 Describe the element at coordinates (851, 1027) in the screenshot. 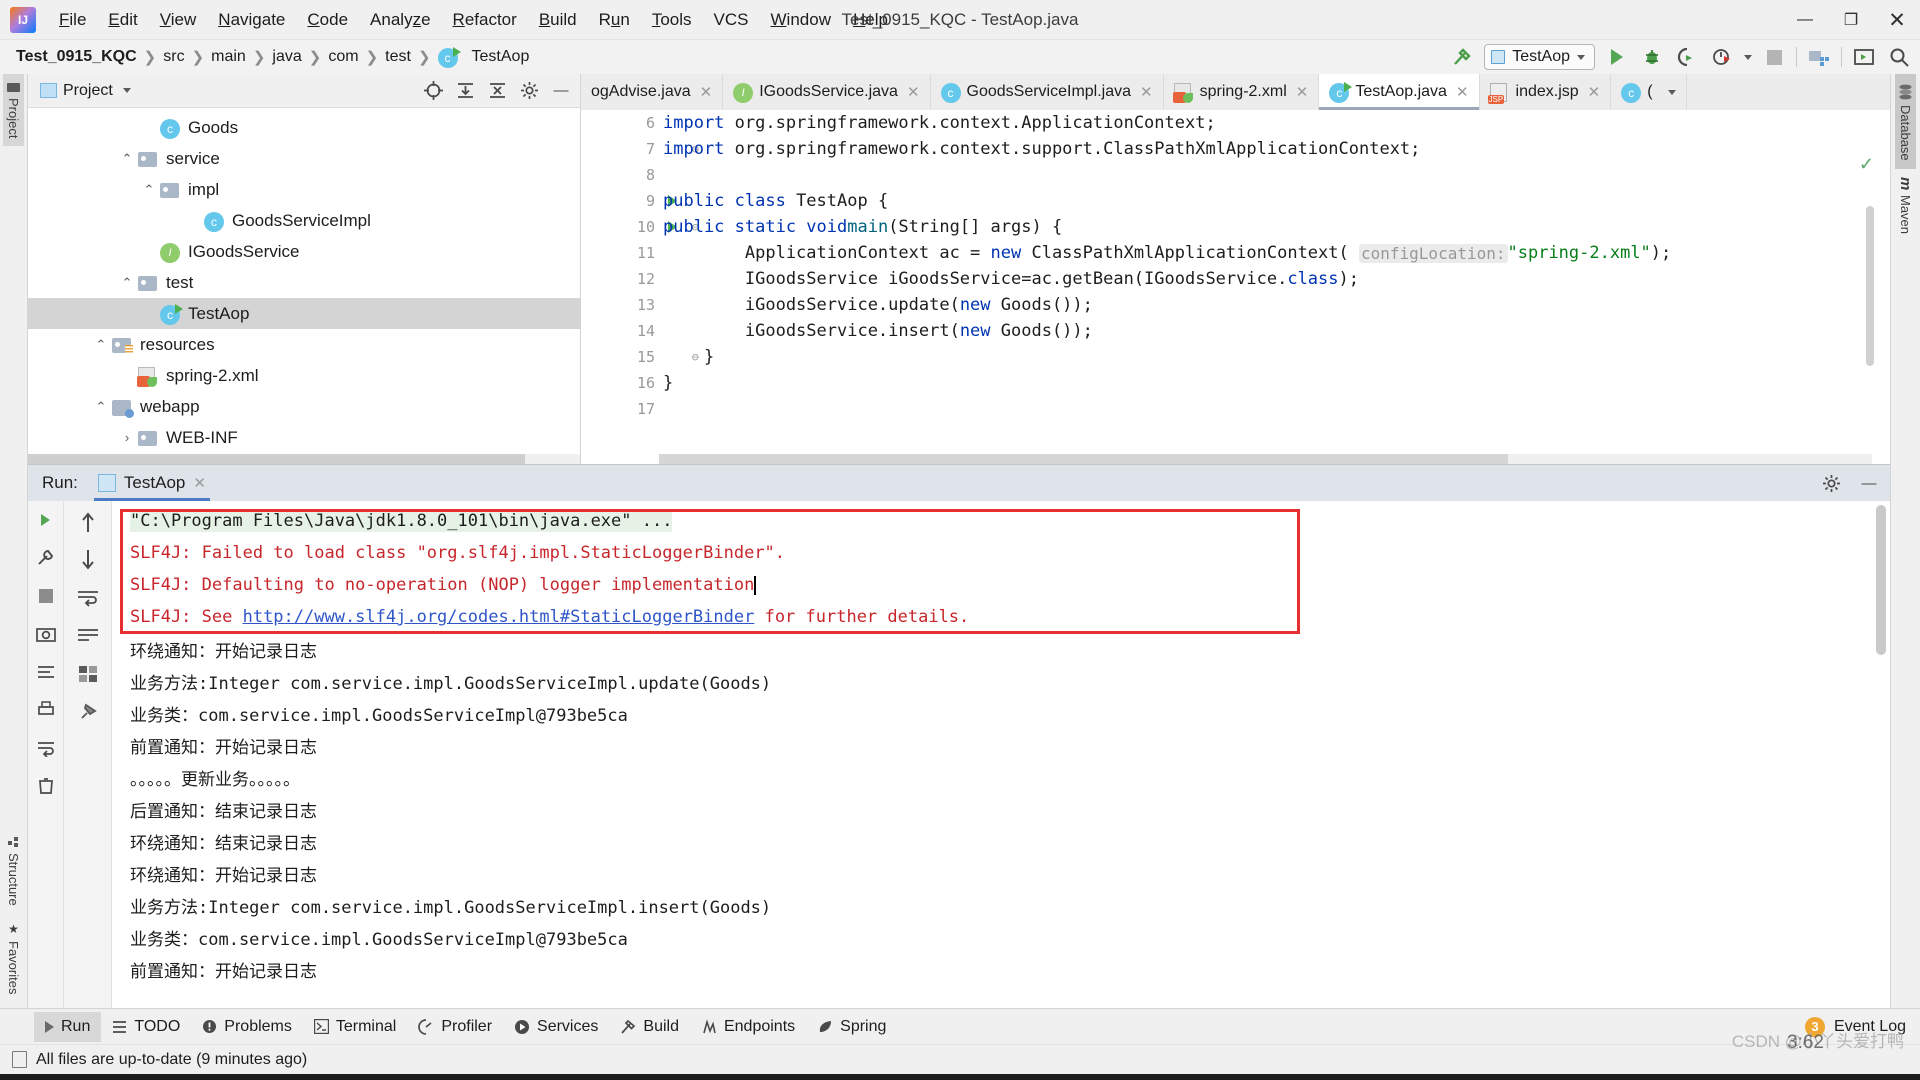

I see `bottom-tab-spring: Spring` at that location.